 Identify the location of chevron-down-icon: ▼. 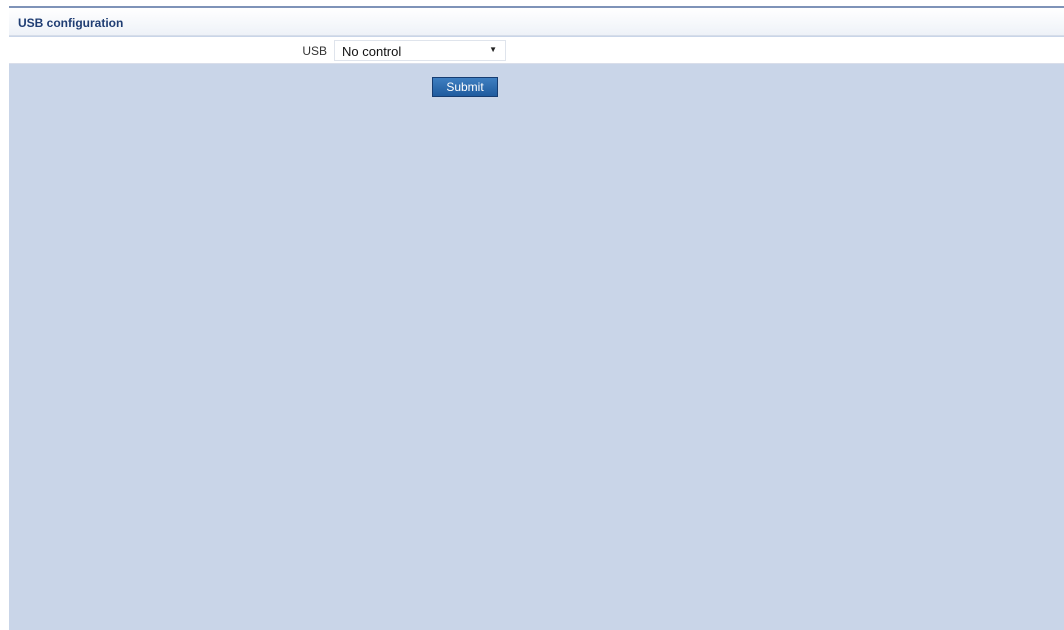
(493, 49).